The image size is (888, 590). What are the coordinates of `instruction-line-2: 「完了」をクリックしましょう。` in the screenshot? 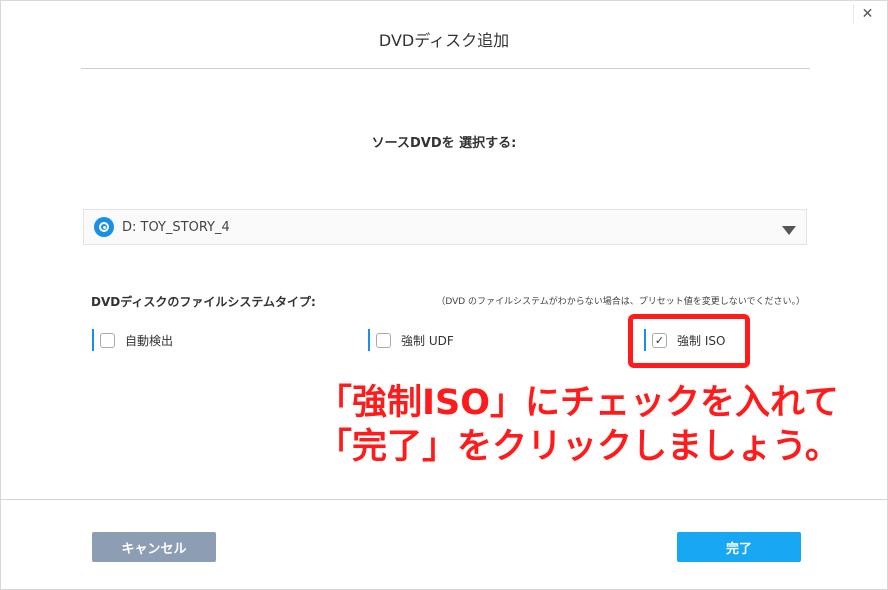 It's located at (578, 447).